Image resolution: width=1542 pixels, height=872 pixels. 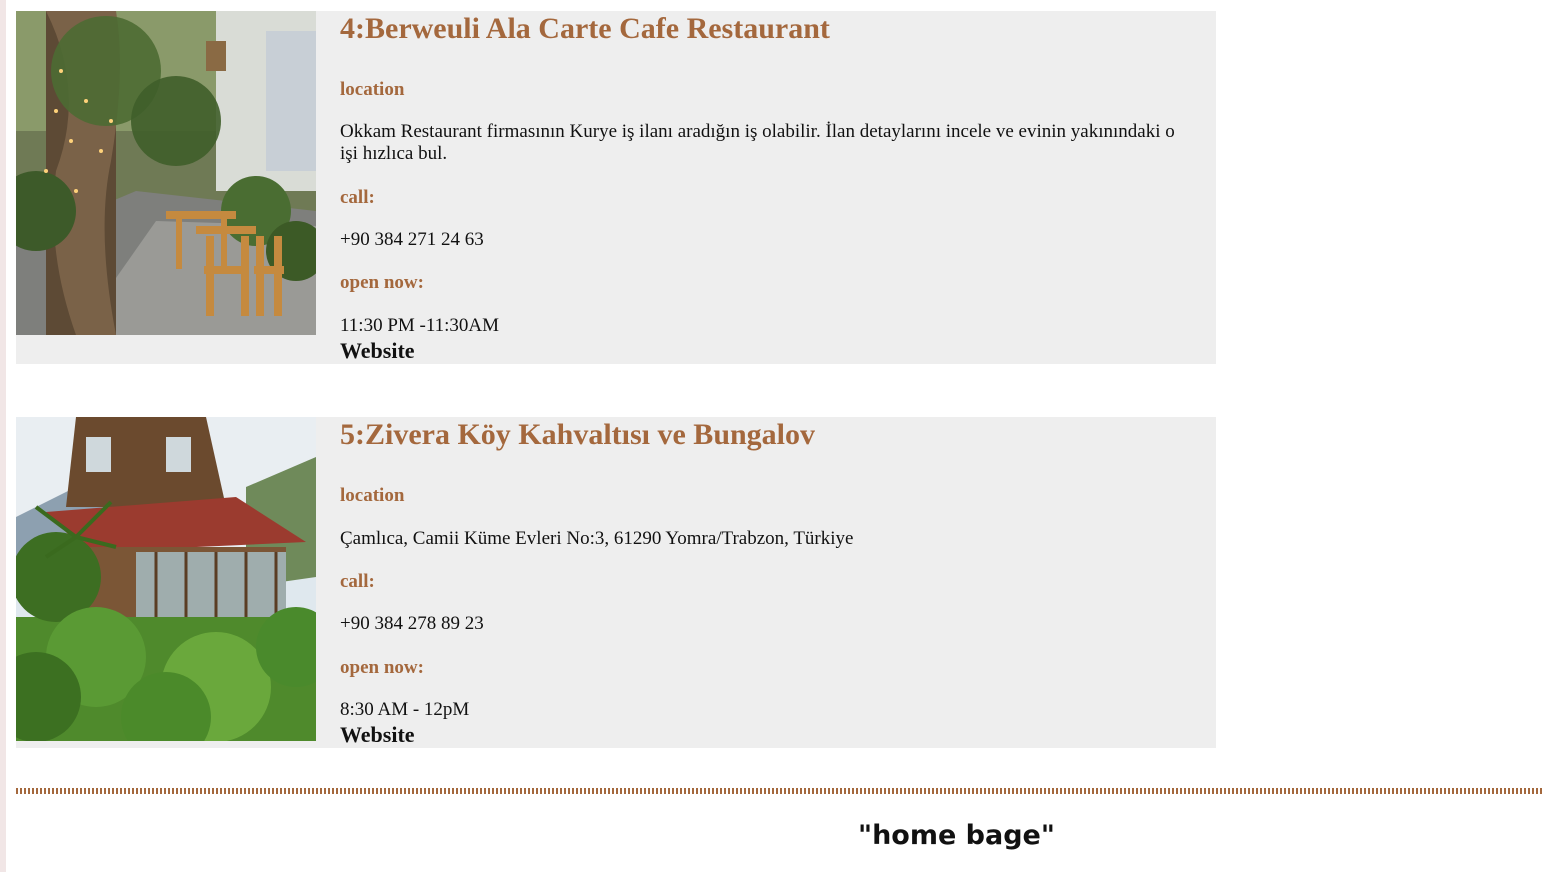 I want to click on phone-number: +90 384 271 24 63, so click(x=412, y=239).